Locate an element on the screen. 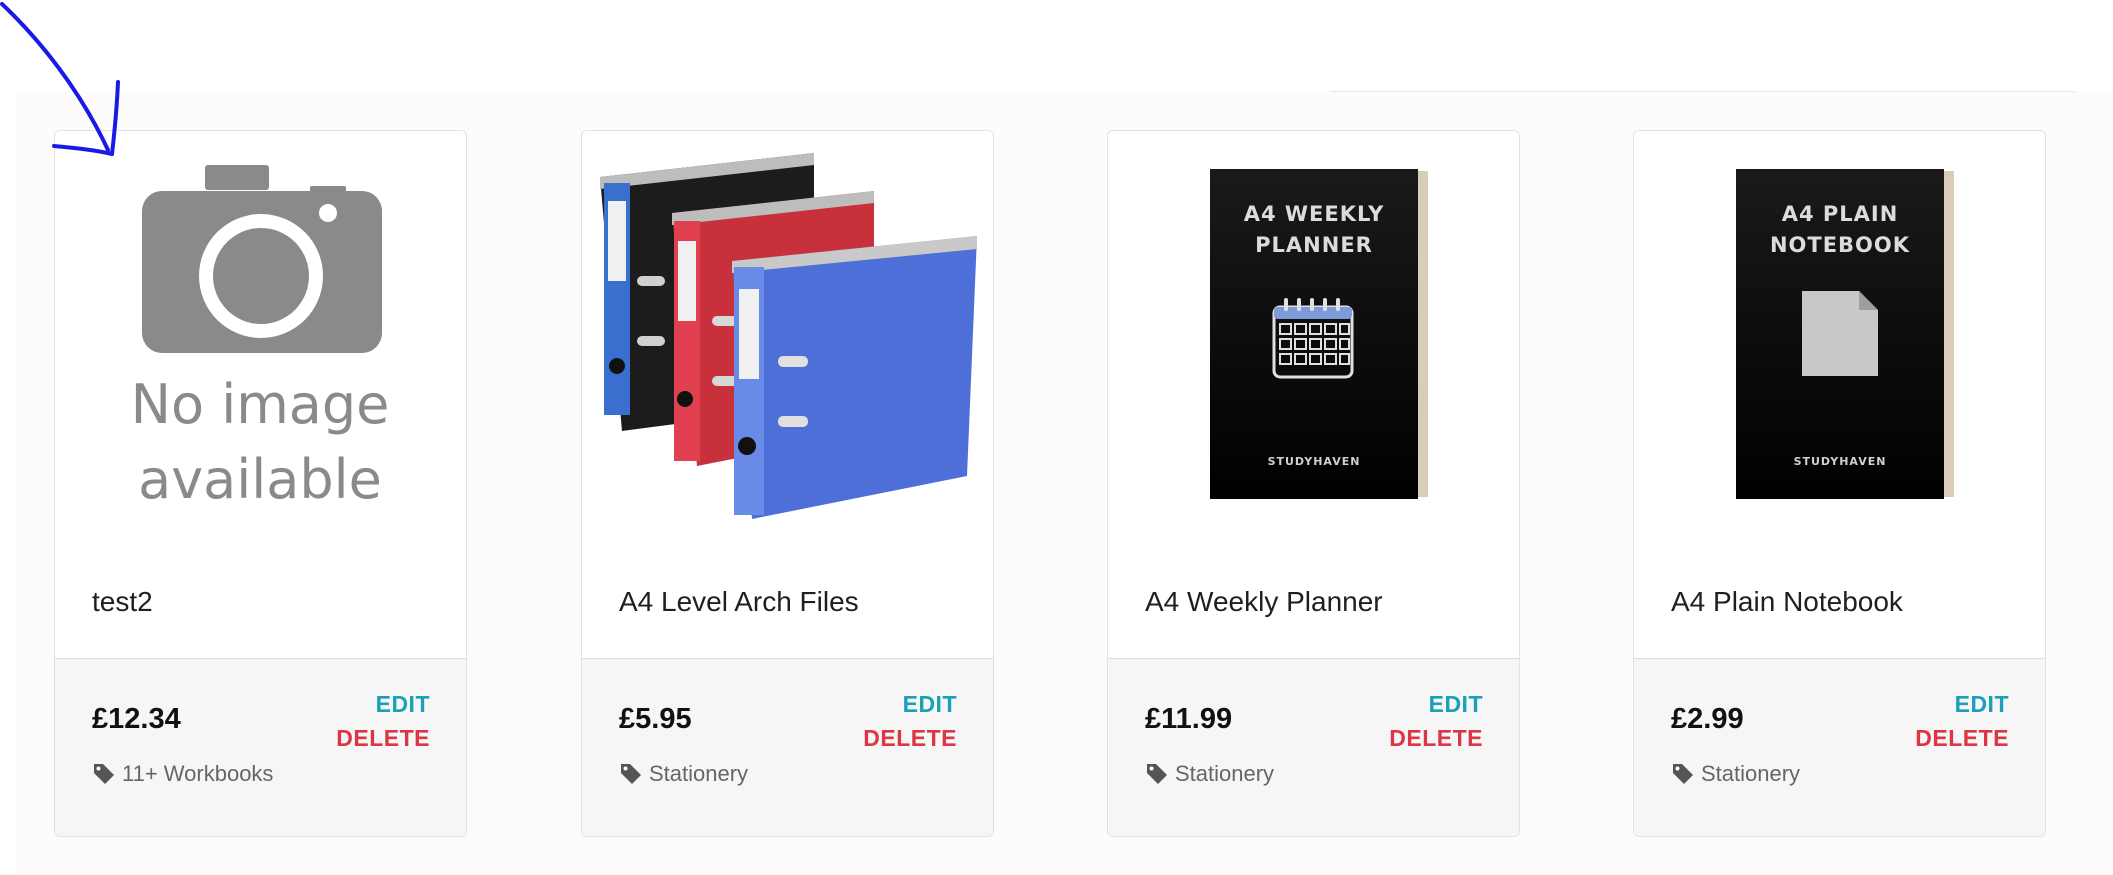 Image resolution: width=2113 pixels, height=875 pixels. product-image: A4 WEEKLY PLANNER STUDYHAVEN is located at coordinates (1313, 336).